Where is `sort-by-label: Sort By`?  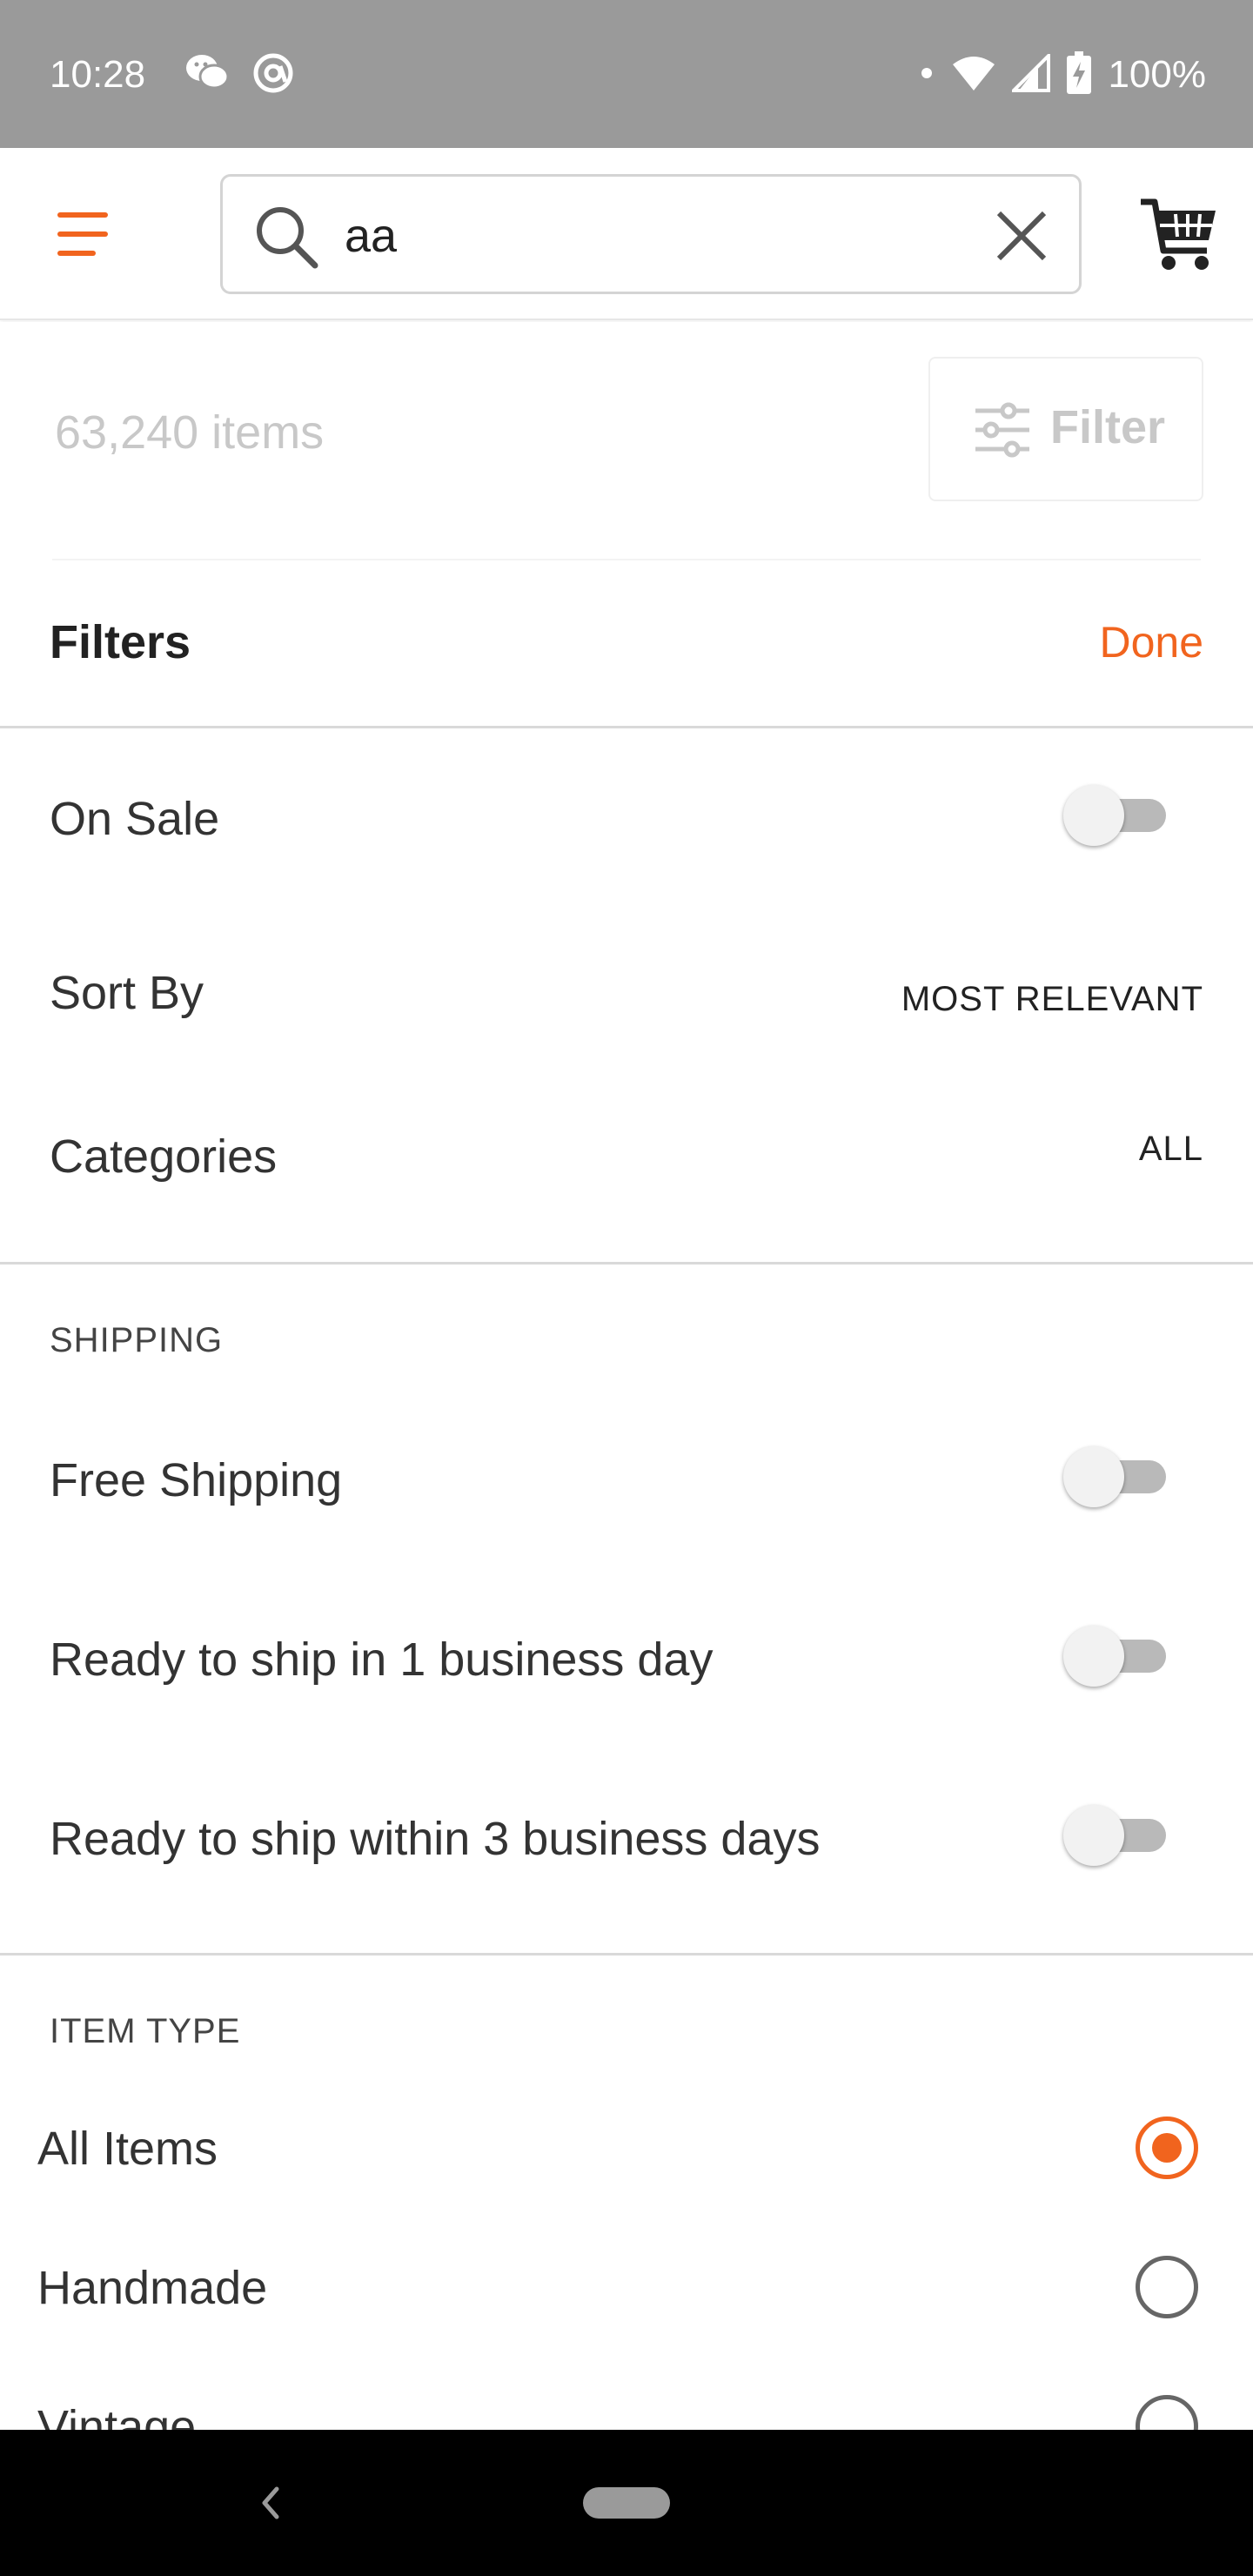
sort-by-label: Sort By is located at coordinates (127, 993).